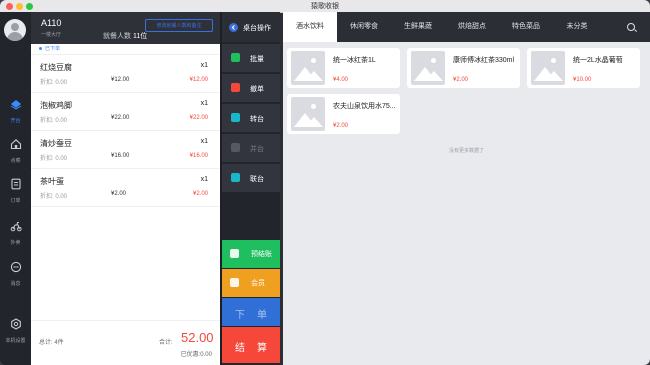 Image resolution: width=650 pixels, height=365 pixels. Describe the element at coordinates (354, 60) in the screenshot. I see `product-name: 统一冰红茶1L` at that location.